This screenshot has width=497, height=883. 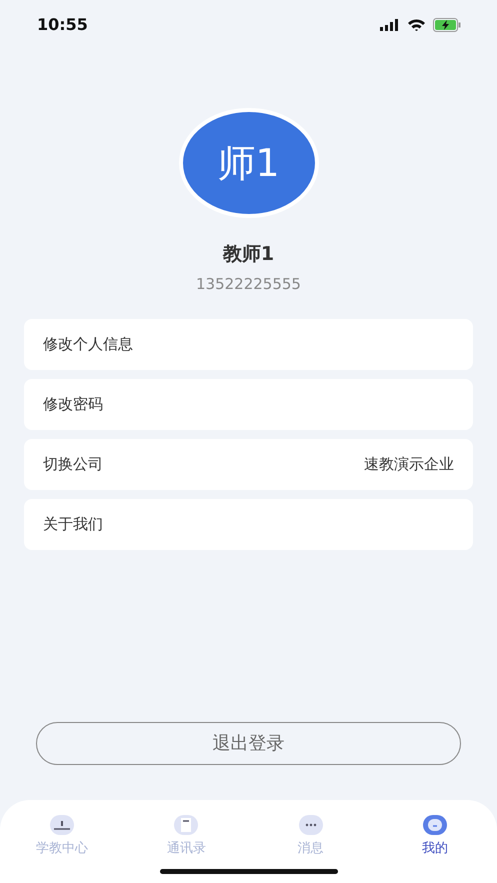 I want to click on phone-number: 13522225555, so click(x=248, y=284).